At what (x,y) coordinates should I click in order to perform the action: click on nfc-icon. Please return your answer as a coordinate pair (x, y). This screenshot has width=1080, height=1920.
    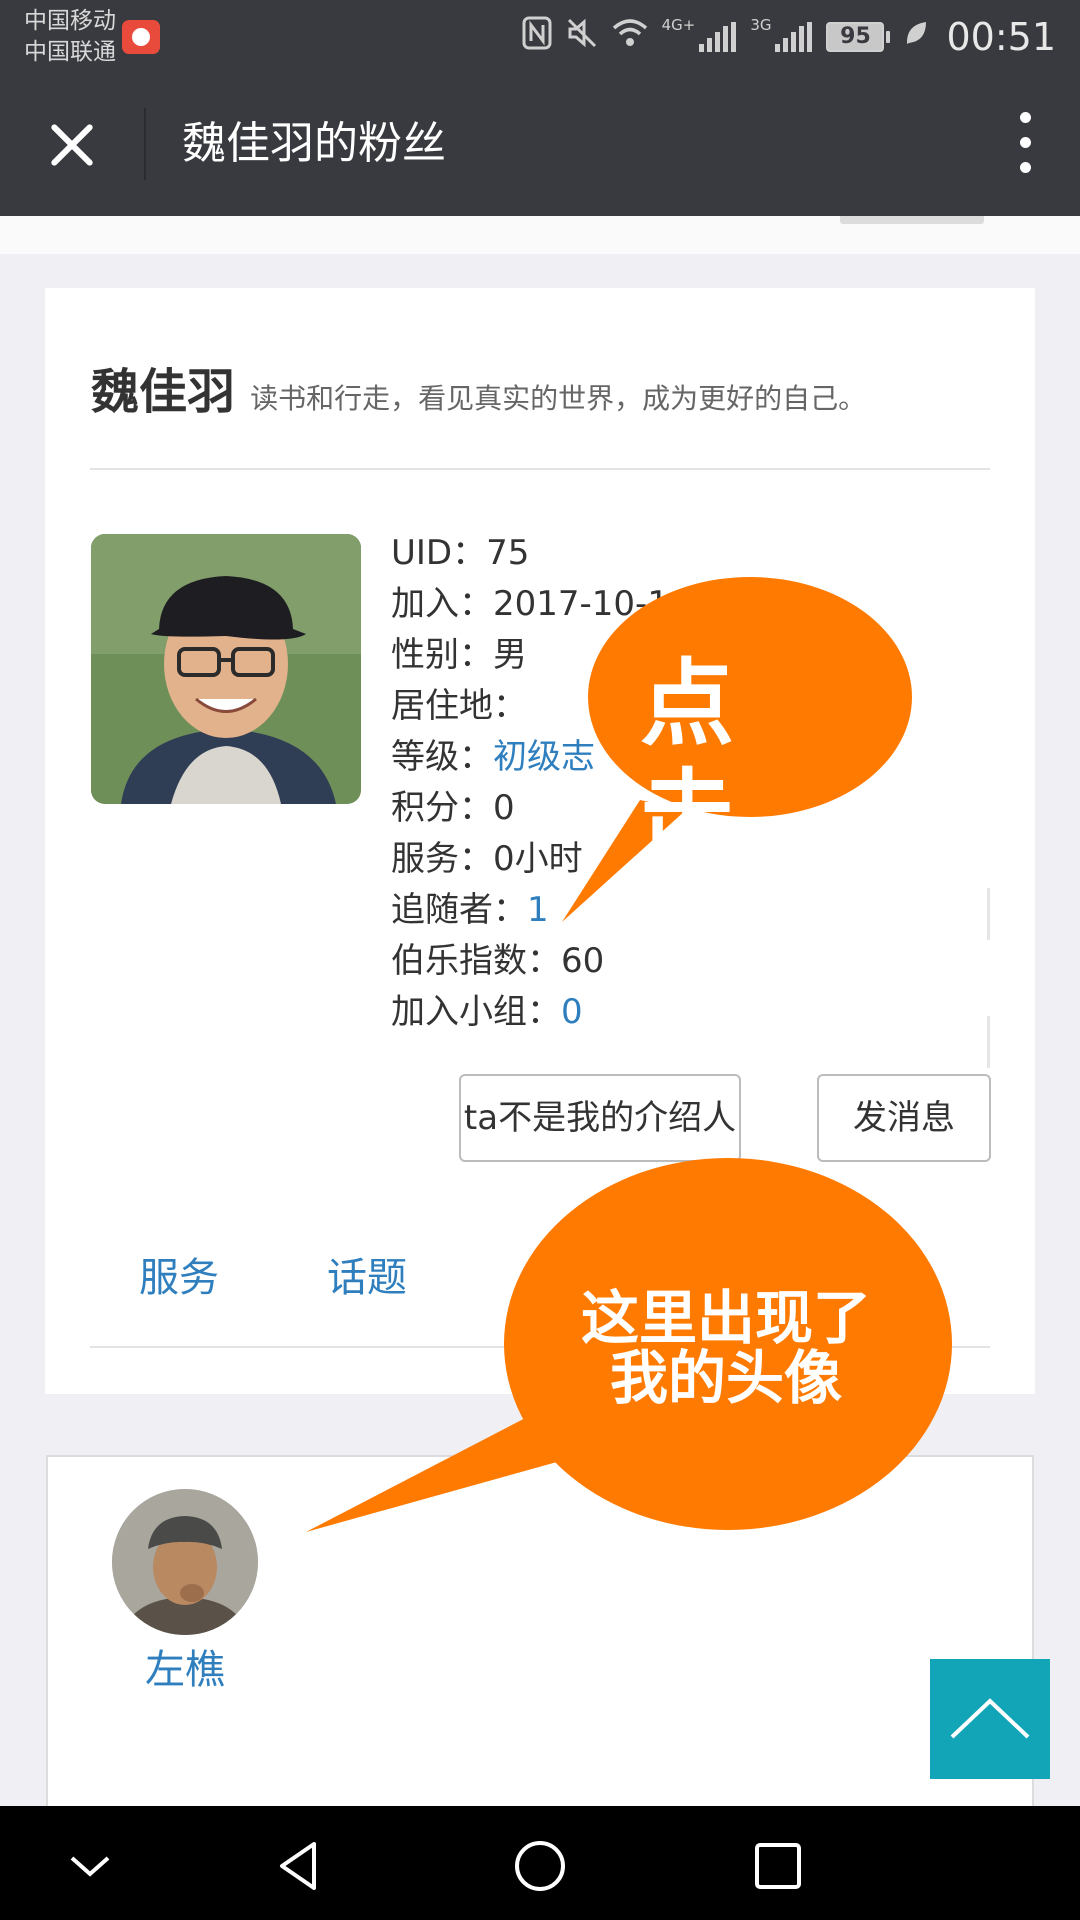
    Looking at the image, I should click on (537, 37).